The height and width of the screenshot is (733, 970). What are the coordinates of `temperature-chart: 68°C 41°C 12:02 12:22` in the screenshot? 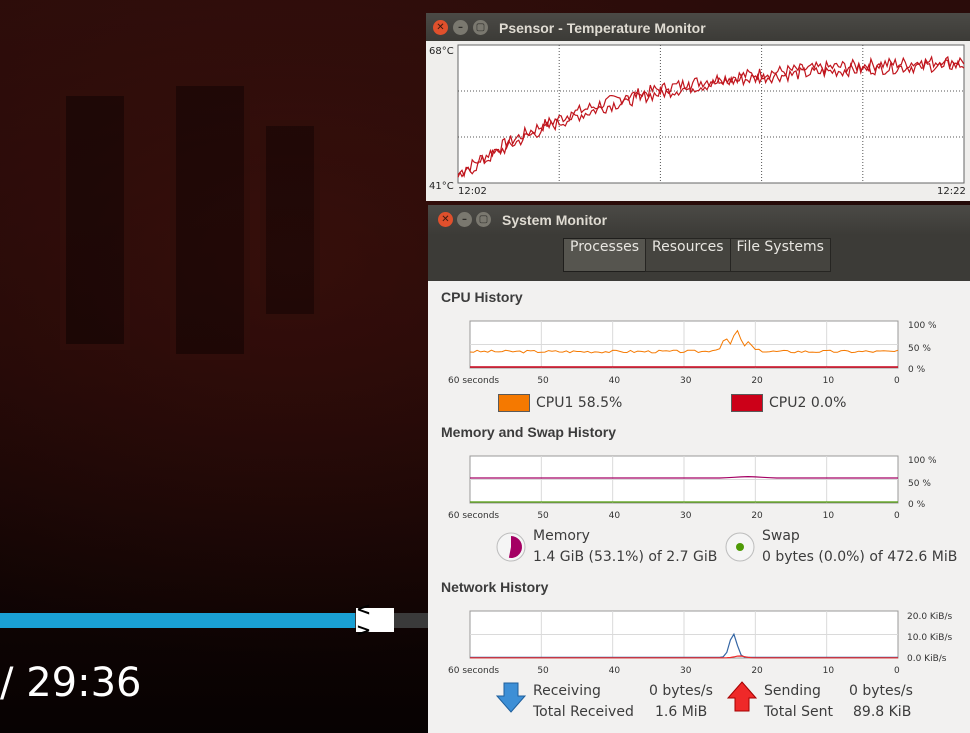 It's located at (698, 121).